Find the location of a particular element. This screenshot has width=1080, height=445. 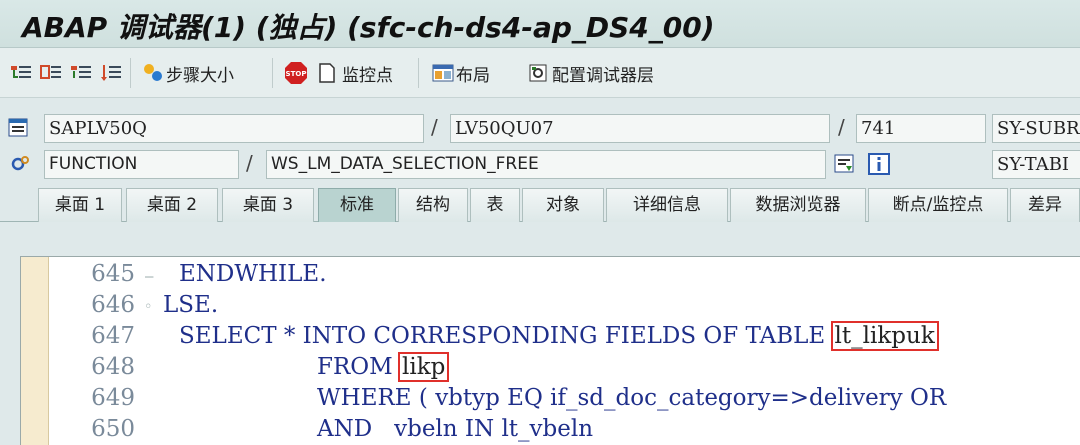

svg-text: STOP is located at coordinates (296, 74).